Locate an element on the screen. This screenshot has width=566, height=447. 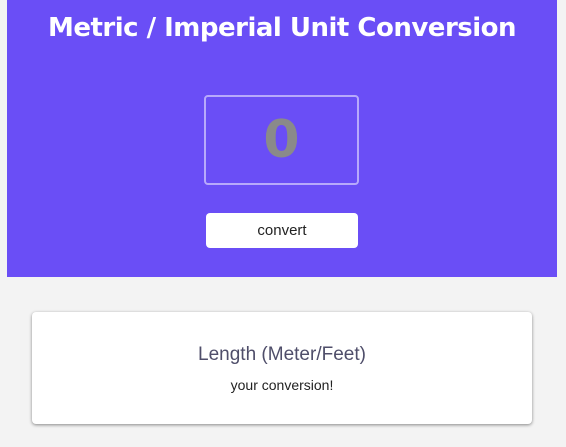
value-input is located at coordinates (281, 140).